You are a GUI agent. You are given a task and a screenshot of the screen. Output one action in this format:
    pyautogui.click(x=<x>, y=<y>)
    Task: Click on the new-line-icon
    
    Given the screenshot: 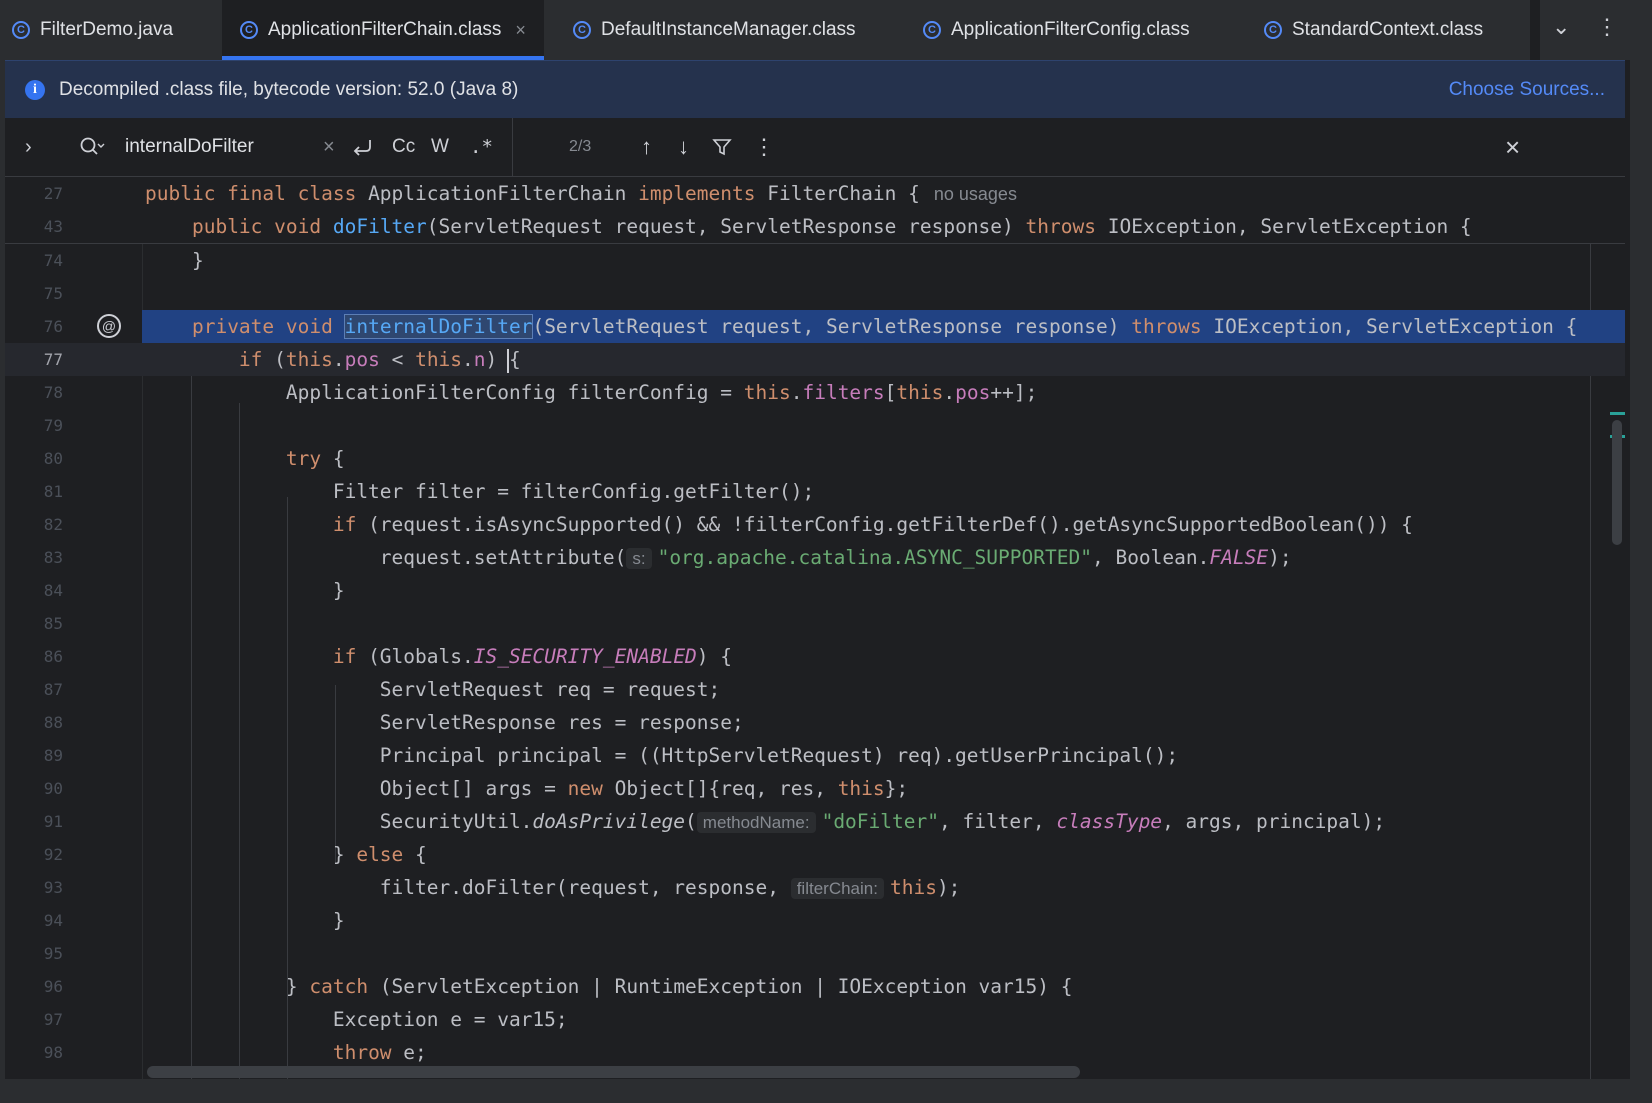 What is the action you would take?
    pyautogui.click(x=362, y=147)
    